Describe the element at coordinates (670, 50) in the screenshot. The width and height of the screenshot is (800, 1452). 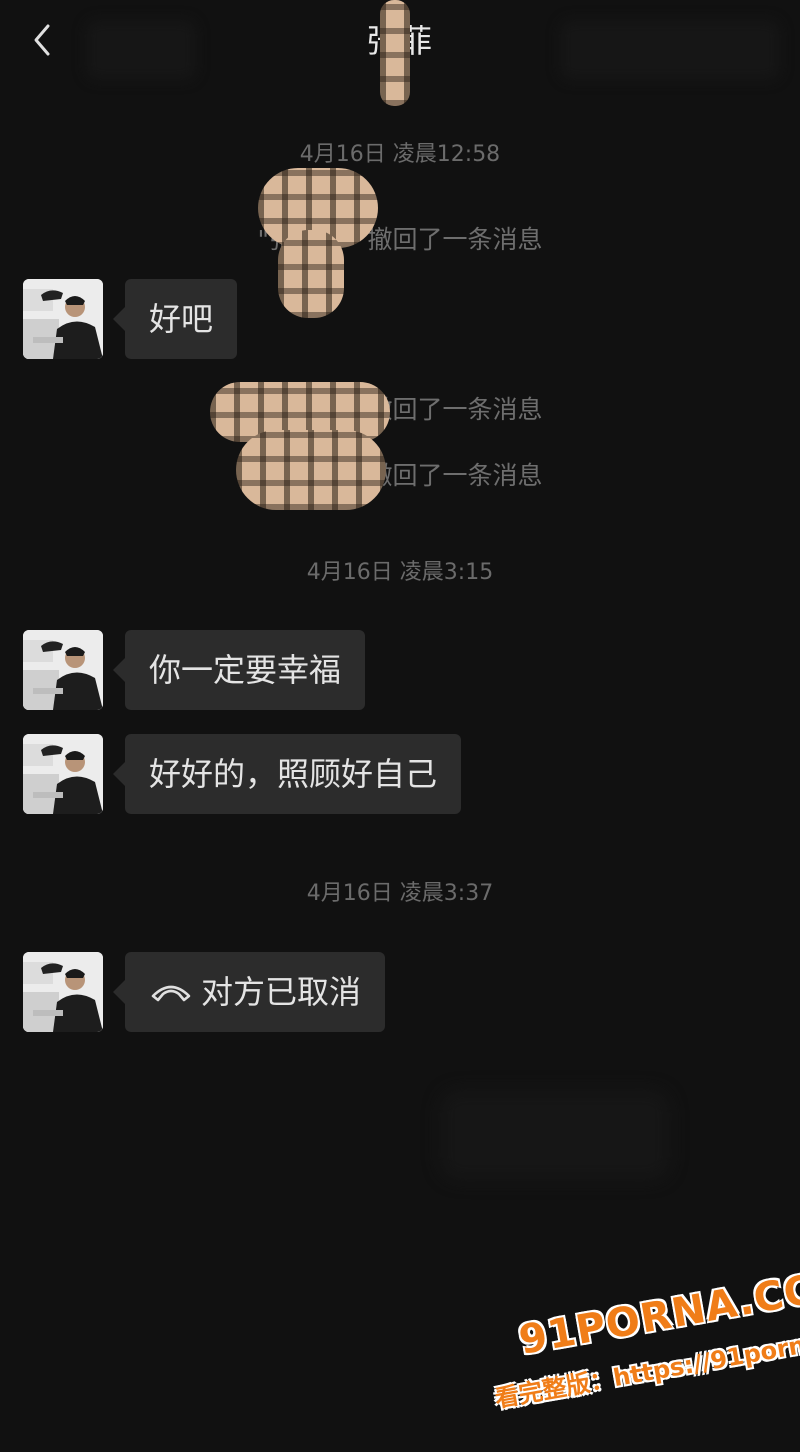
I see `blurred-header-right` at that location.